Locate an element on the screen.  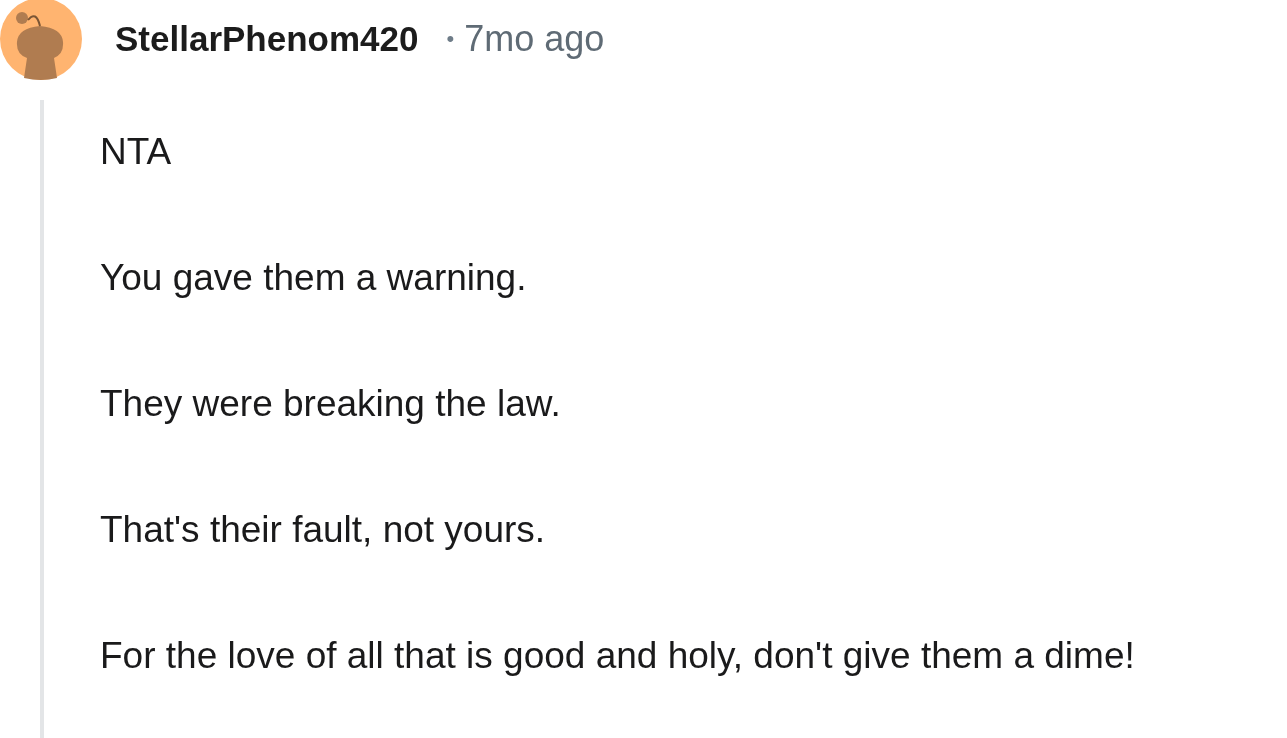
comment-paragraph: You gave them a warning. is located at coordinates (314, 278).